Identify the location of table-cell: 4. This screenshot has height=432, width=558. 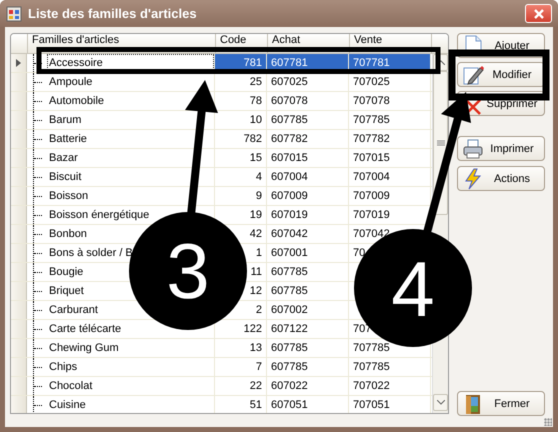
(241, 177).